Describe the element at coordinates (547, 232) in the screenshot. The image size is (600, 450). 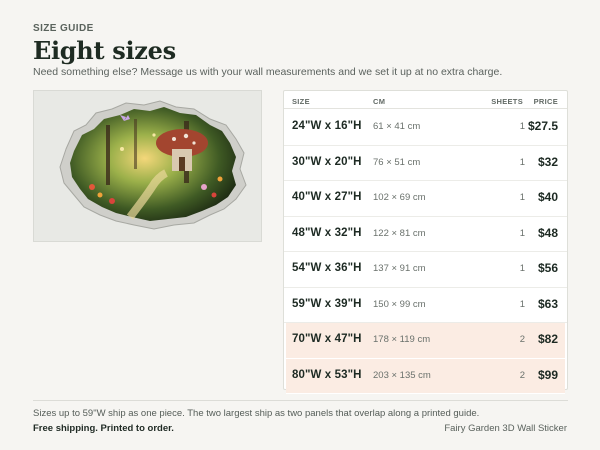
I see `price-value: $48` at that location.